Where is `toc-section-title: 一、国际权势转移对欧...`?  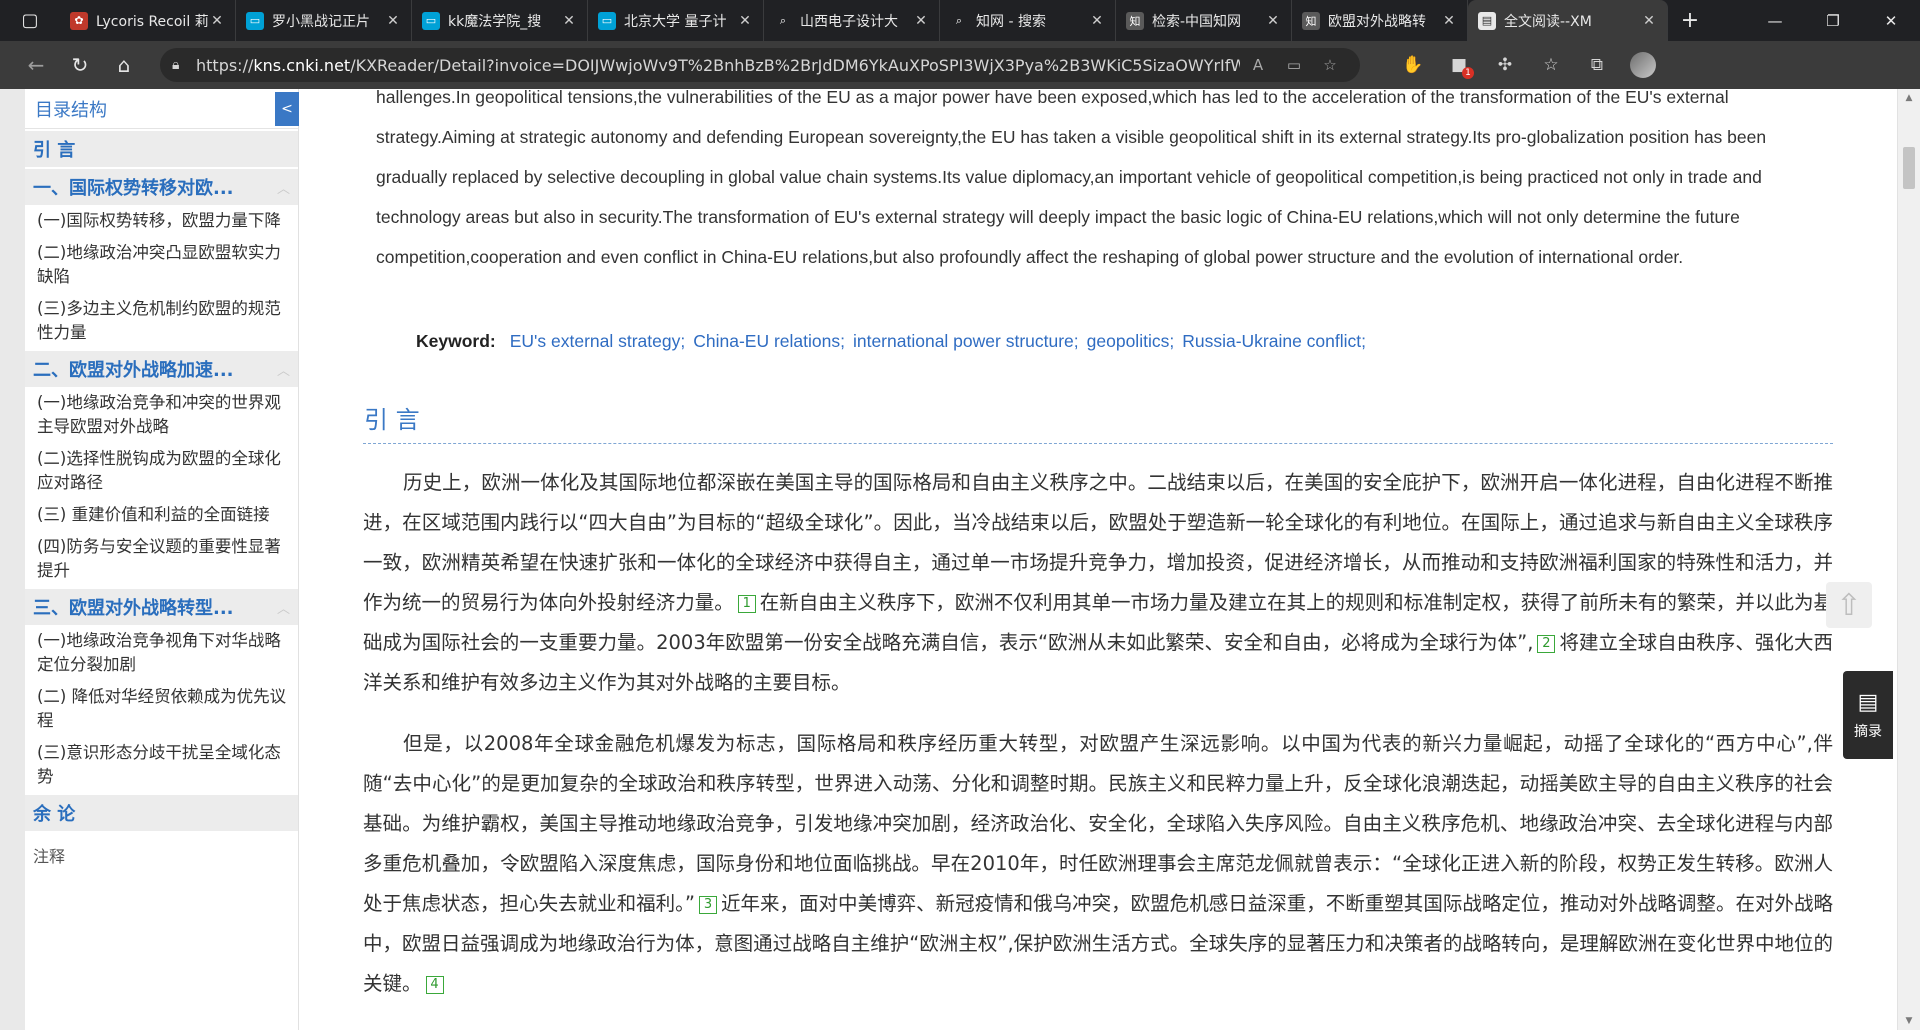
toc-section-title: 一、国际权势转移对欧... is located at coordinates (133, 188).